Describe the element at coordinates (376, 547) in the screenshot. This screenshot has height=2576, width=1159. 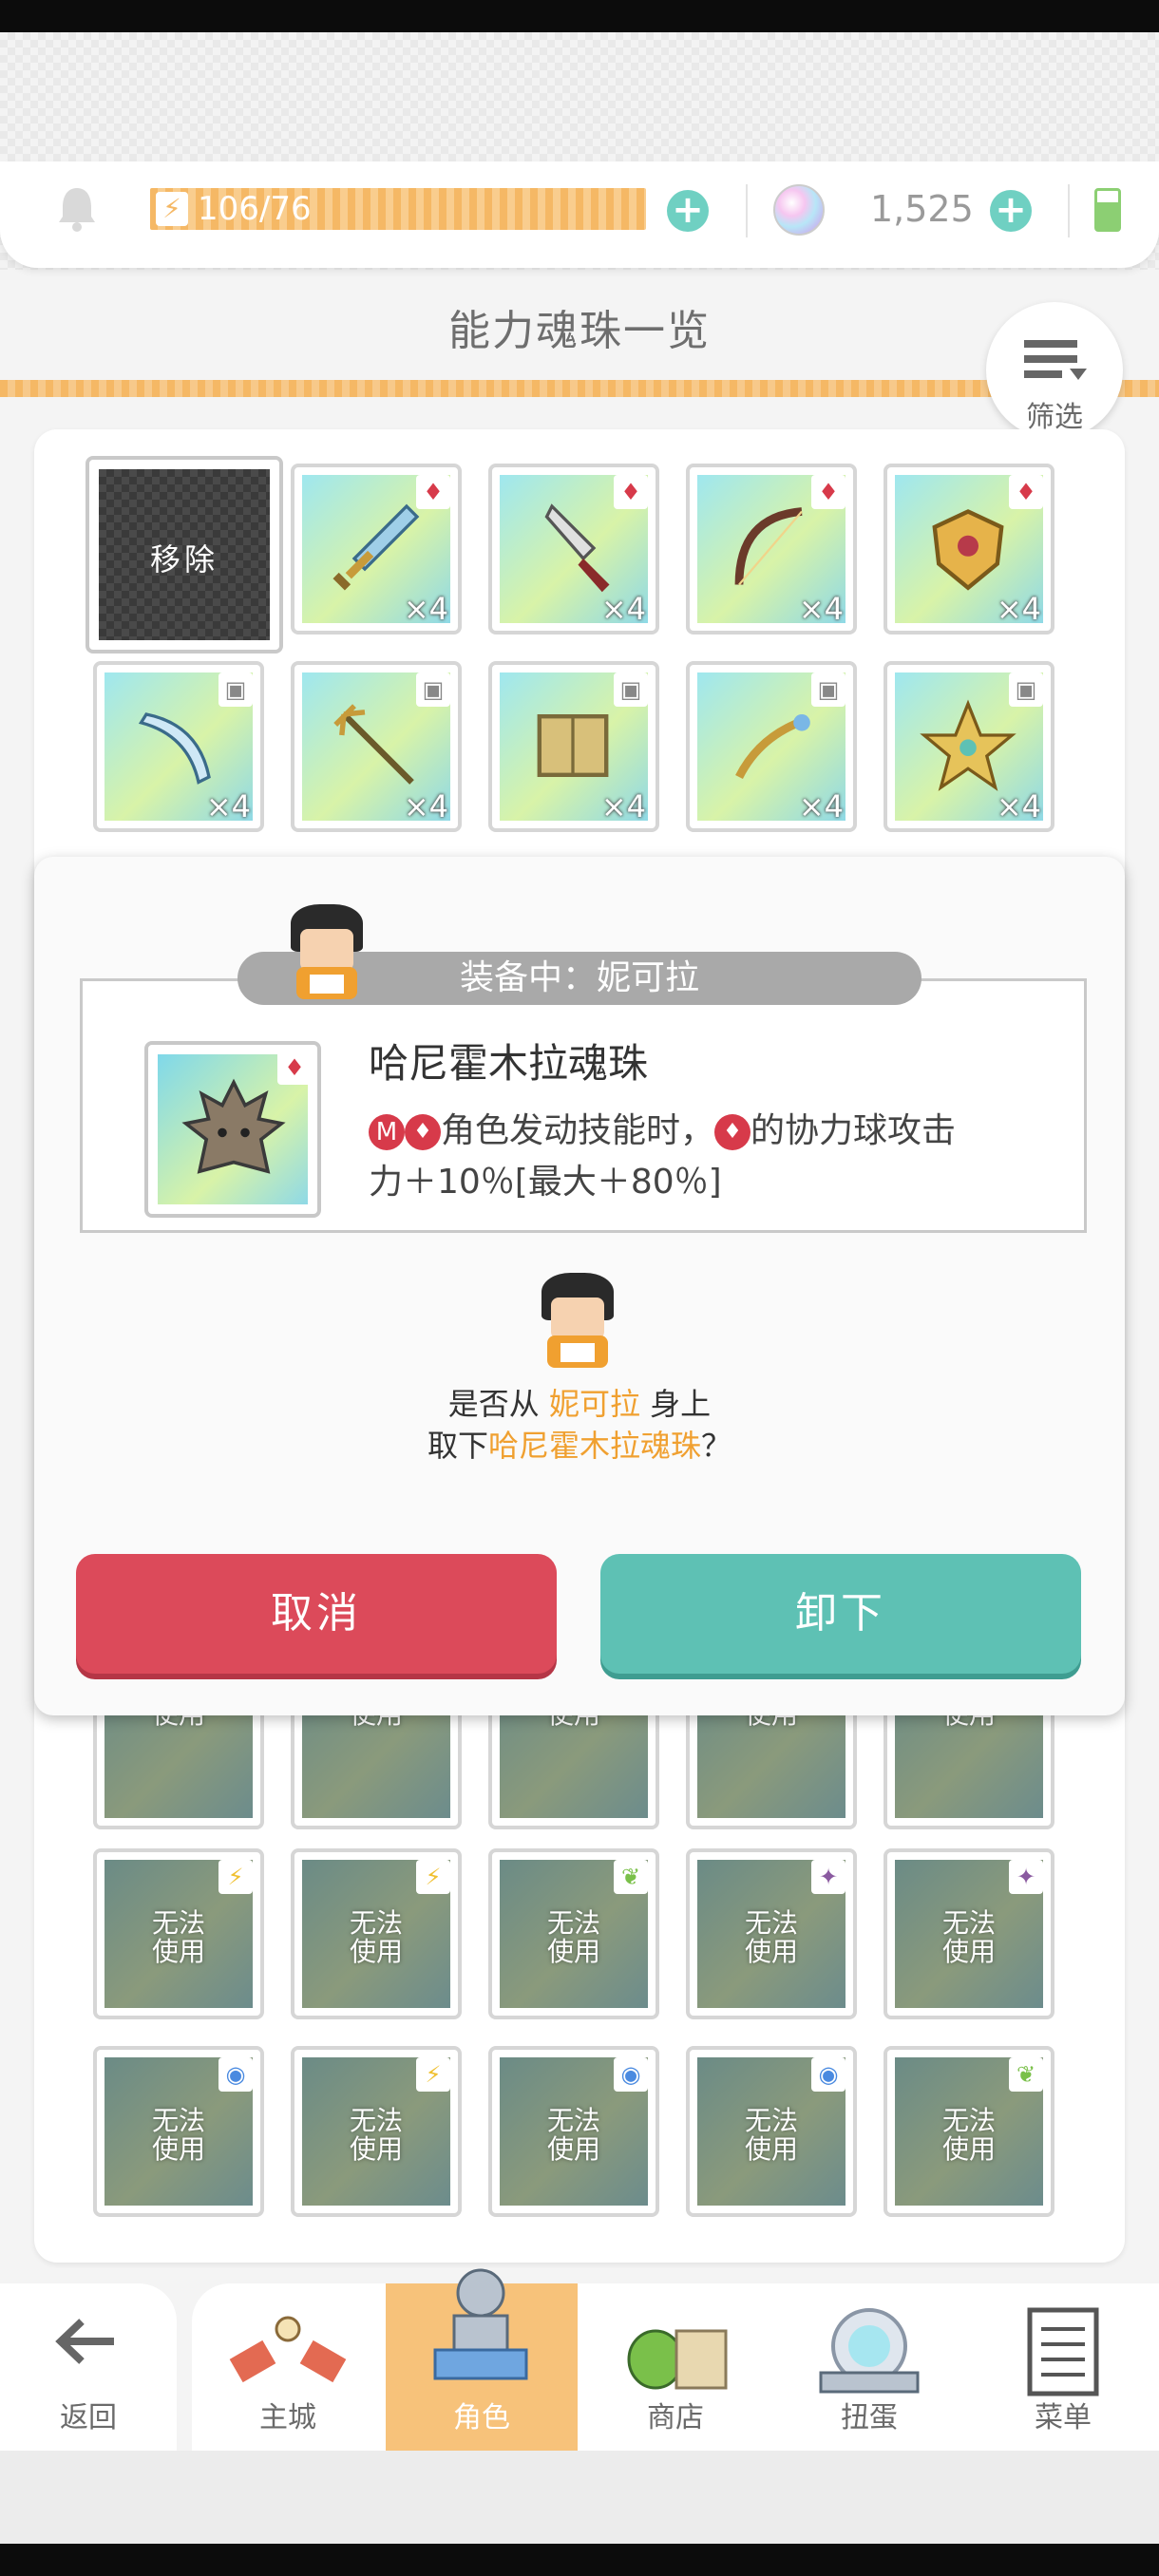
I see `sword-icon` at that location.